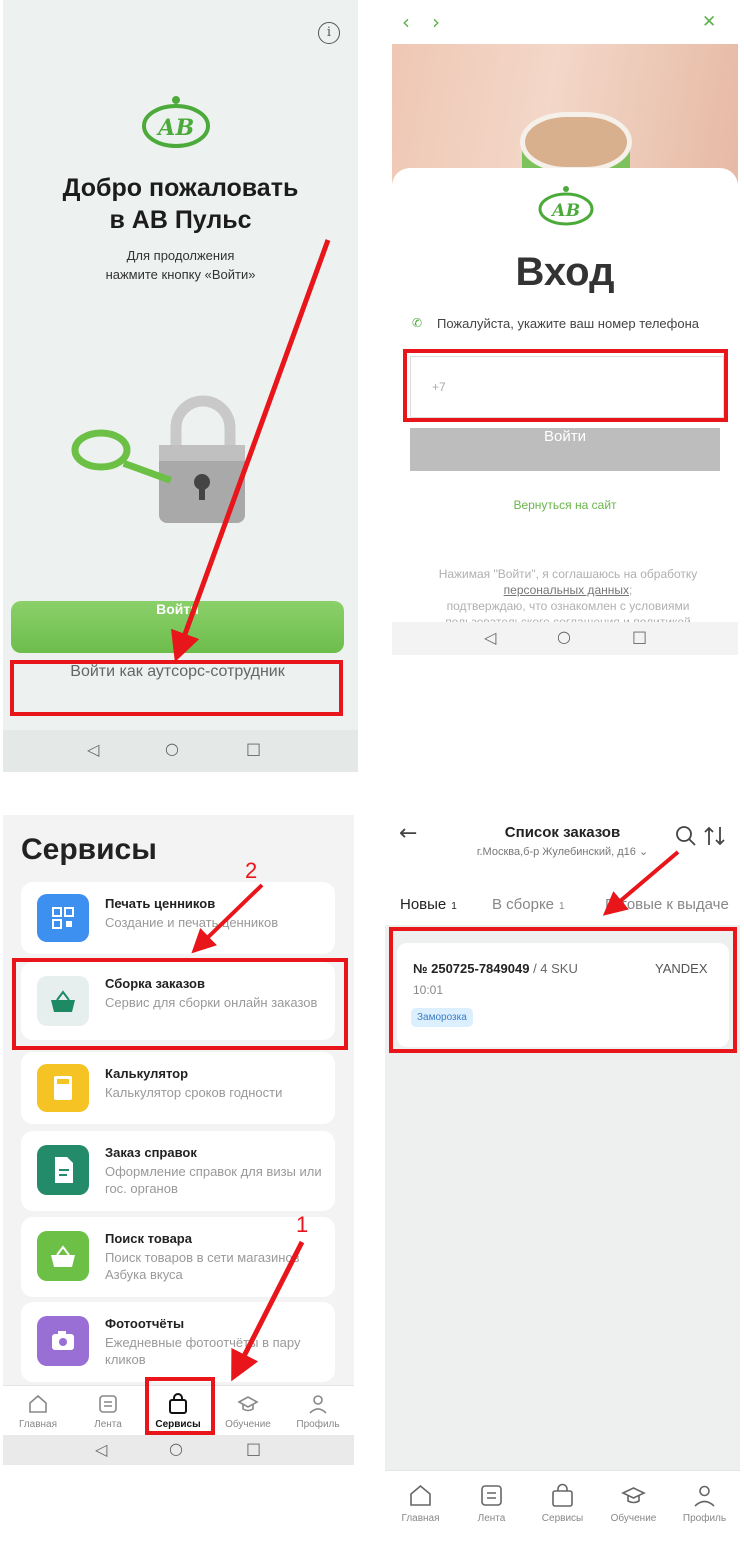 This screenshot has height=1545, width=744. I want to click on service-desc: Калькулятор сроков годности, so click(194, 1092).